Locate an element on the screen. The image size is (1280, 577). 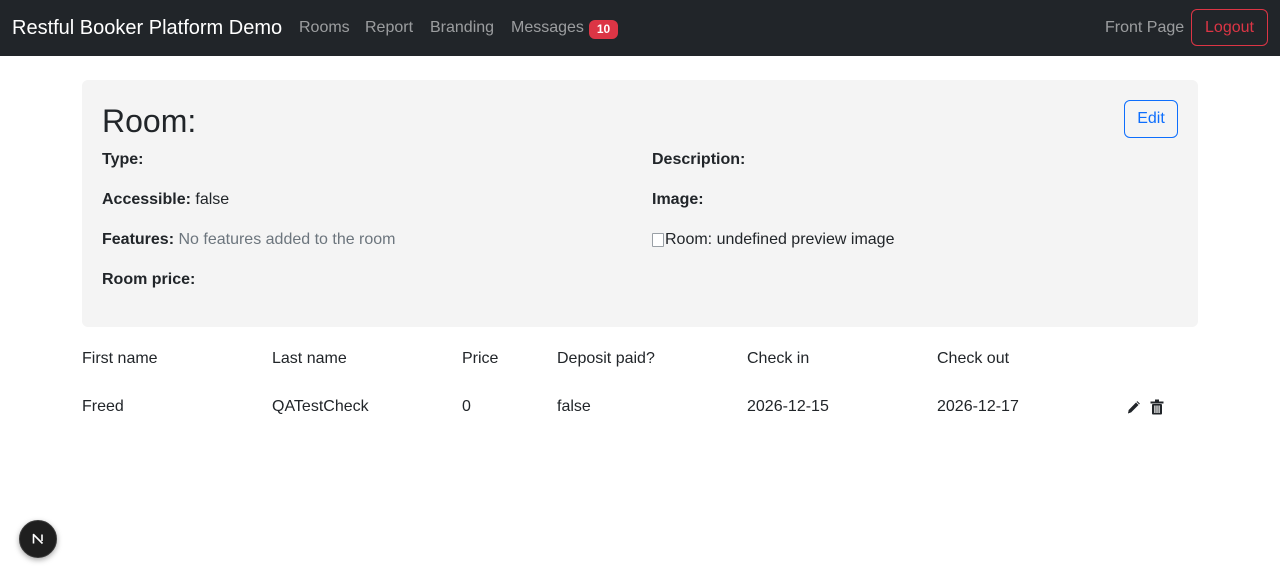
trash-icon is located at coordinates (1157, 407).